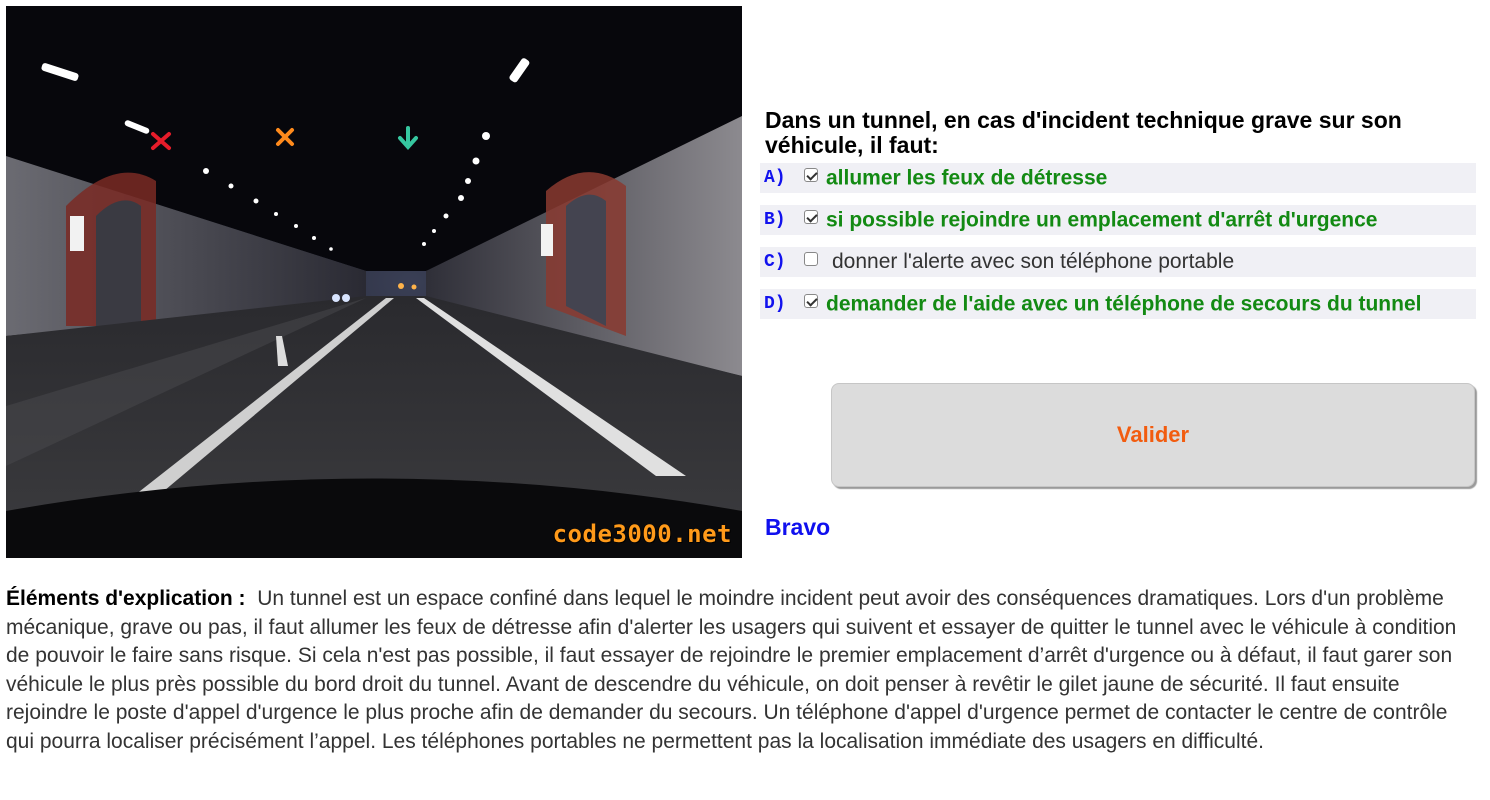 The height and width of the screenshot is (800, 1490). I want to click on answer-a: A) allumer les feux de détresse, so click(1118, 178).